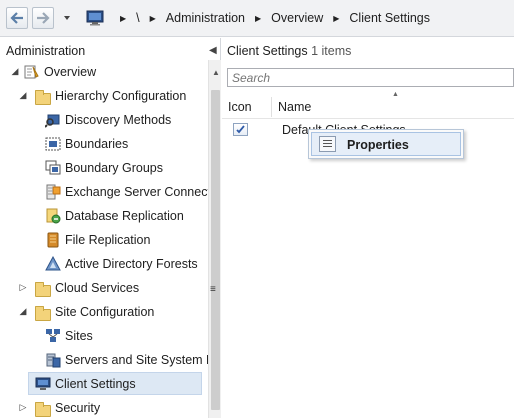 The width and height of the screenshot is (514, 418). What do you see at coordinates (43, 384) in the screenshot?
I see `client-settings-icon` at bounding box center [43, 384].